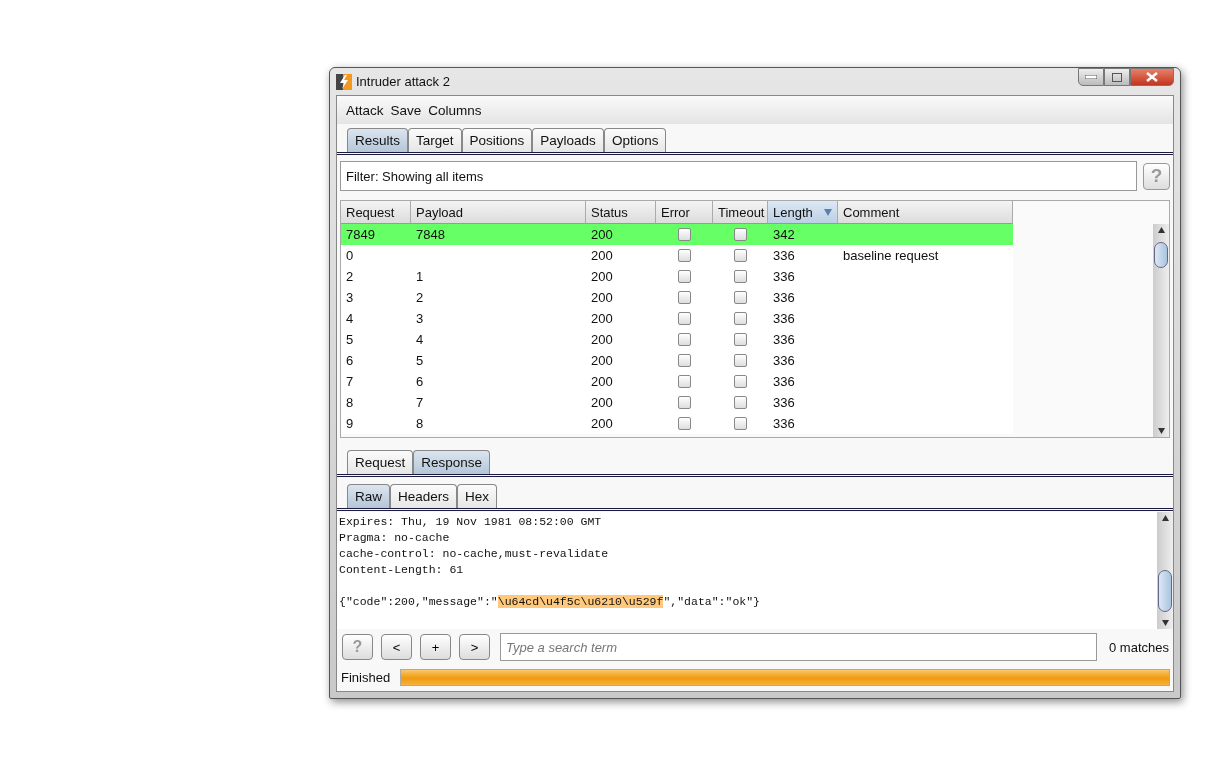 The image size is (1212, 784). Describe the element at coordinates (635, 140) in the screenshot. I see `tab: Options` at that location.